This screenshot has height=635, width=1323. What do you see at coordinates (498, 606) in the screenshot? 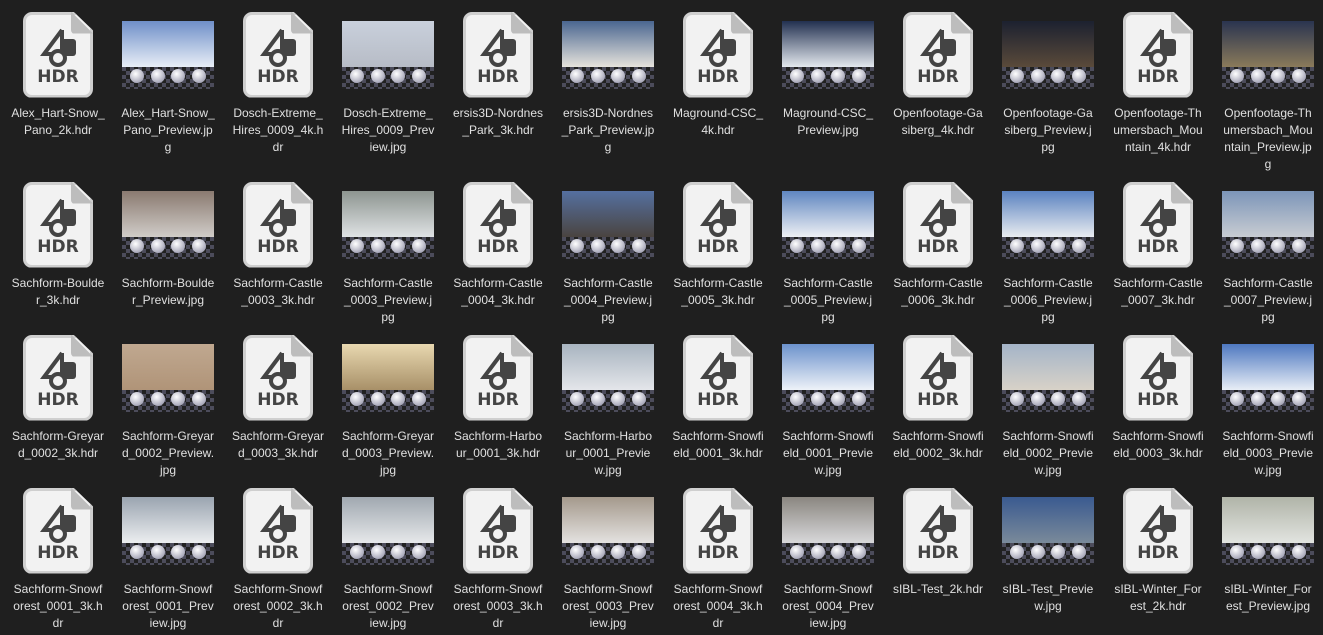
I see `file-name: Sachform-Snowforest_0003_3k.hdr` at bounding box center [498, 606].